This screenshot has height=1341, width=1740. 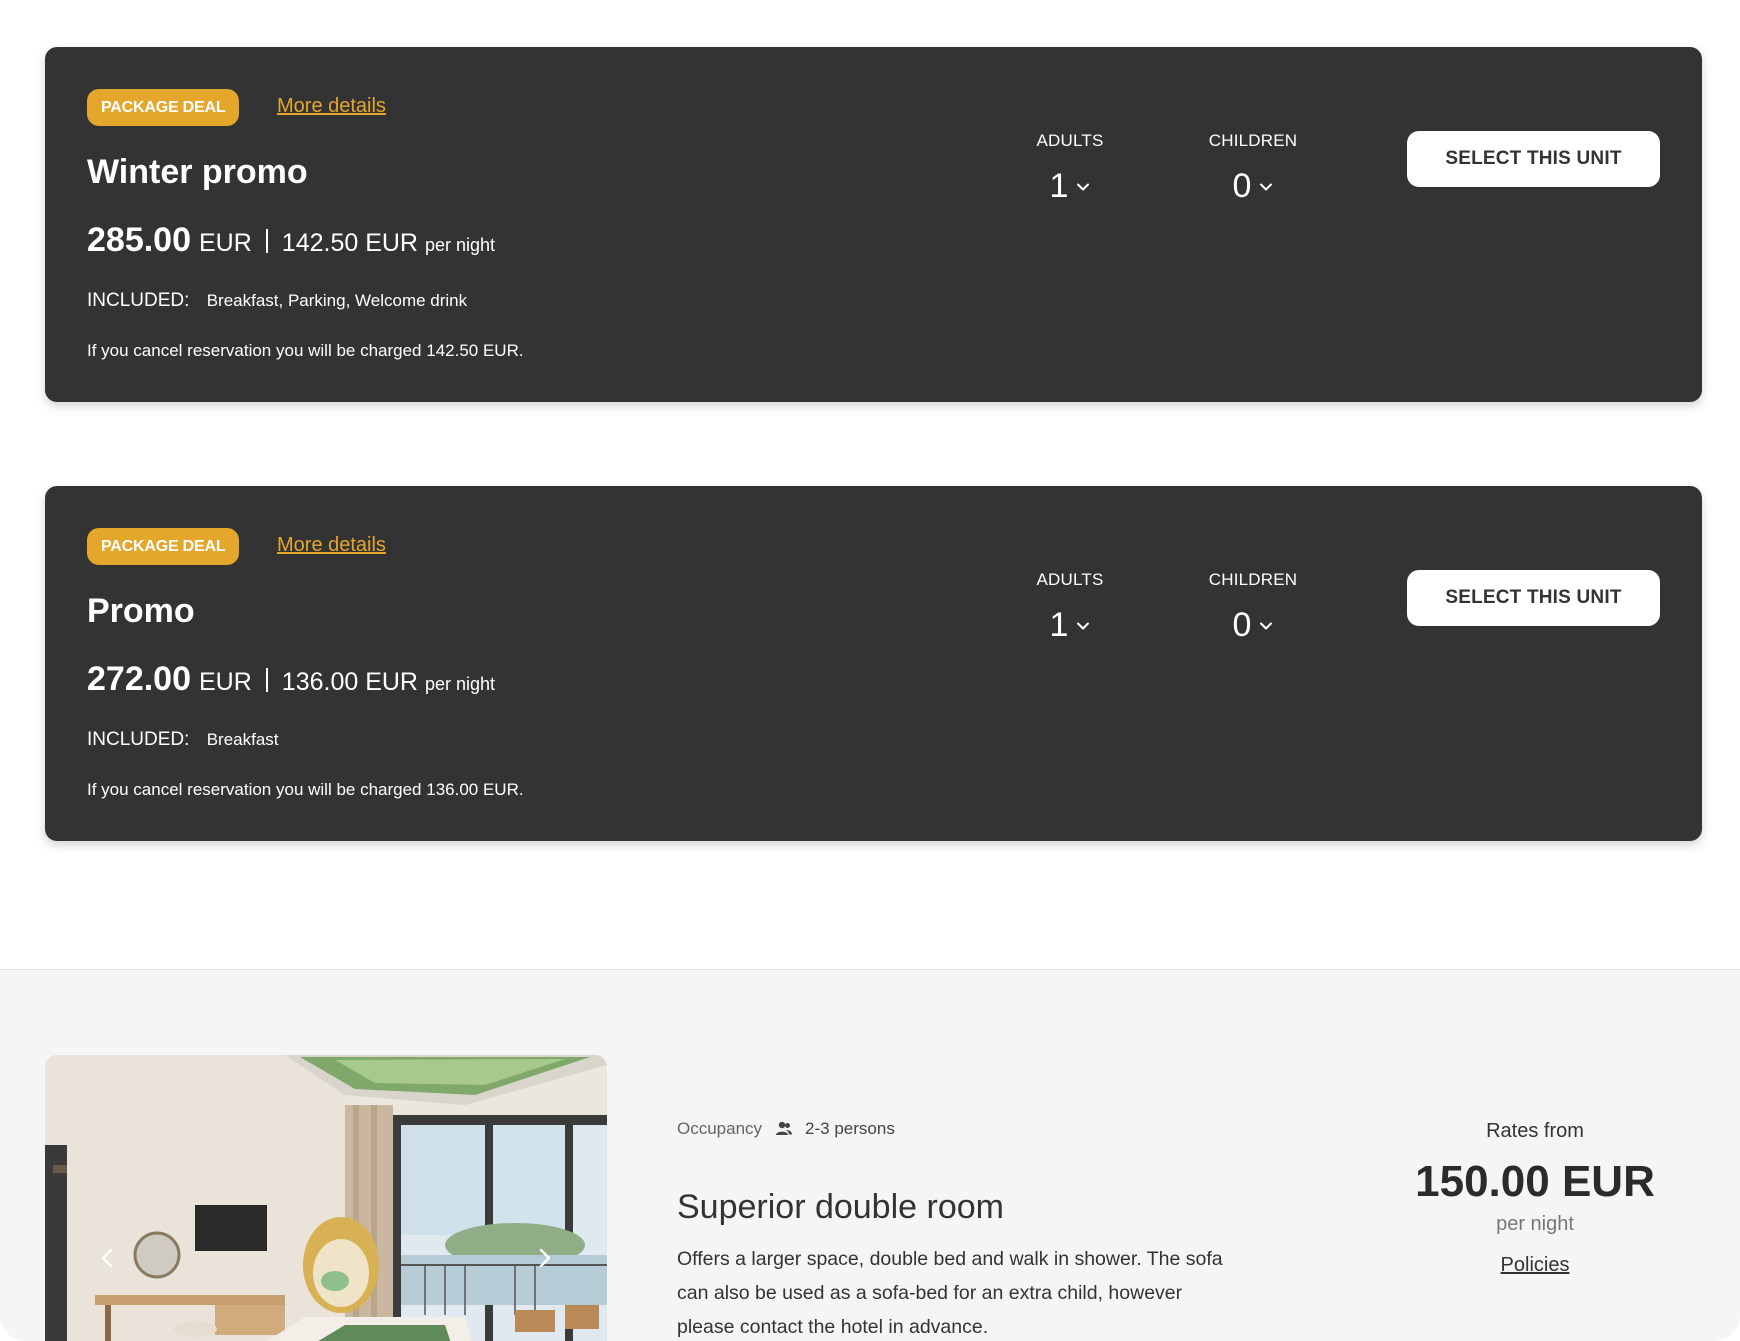 I want to click on rates-from-box: Rates from 150.00 EUR per night Policies, so click(x=1535, y=1198).